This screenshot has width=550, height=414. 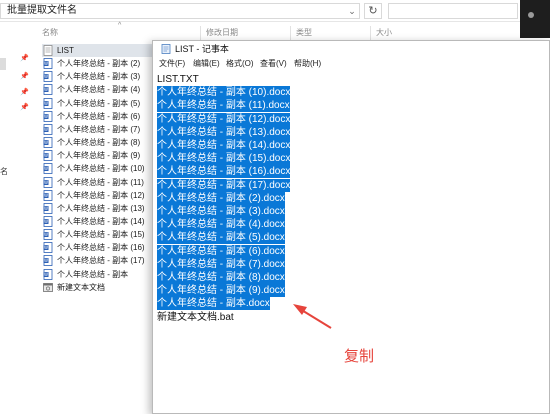 I want to click on column-header-type: 类型, so click(x=304, y=33).